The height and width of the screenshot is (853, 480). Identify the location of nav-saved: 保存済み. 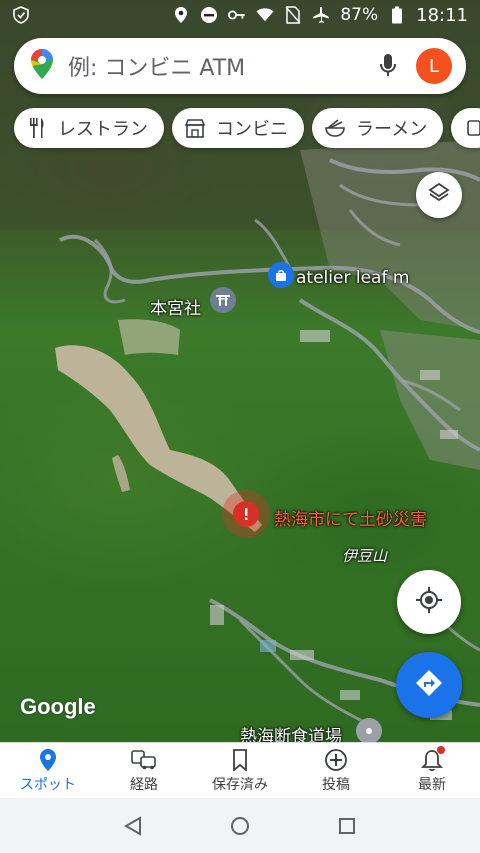
(240, 770).